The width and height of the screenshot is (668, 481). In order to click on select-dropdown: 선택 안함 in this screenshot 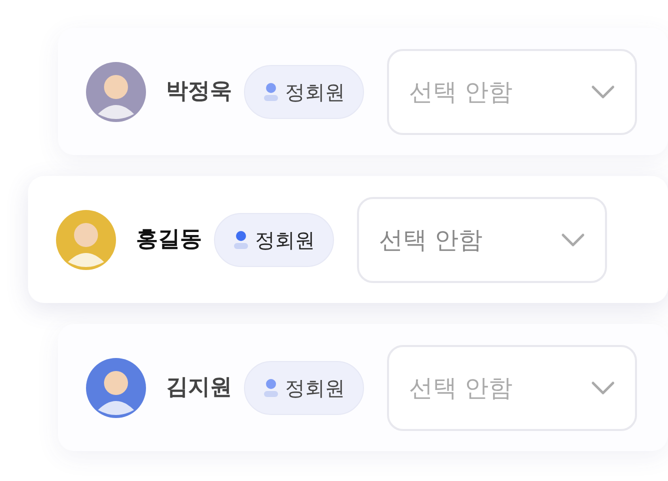, I will do `click(482, 239)`.